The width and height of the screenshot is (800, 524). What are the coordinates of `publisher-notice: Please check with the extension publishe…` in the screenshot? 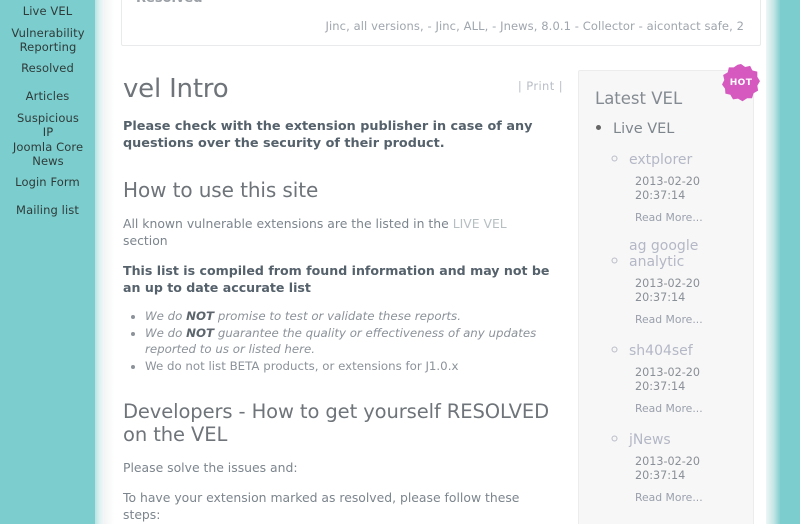 It's located at (328, 135).